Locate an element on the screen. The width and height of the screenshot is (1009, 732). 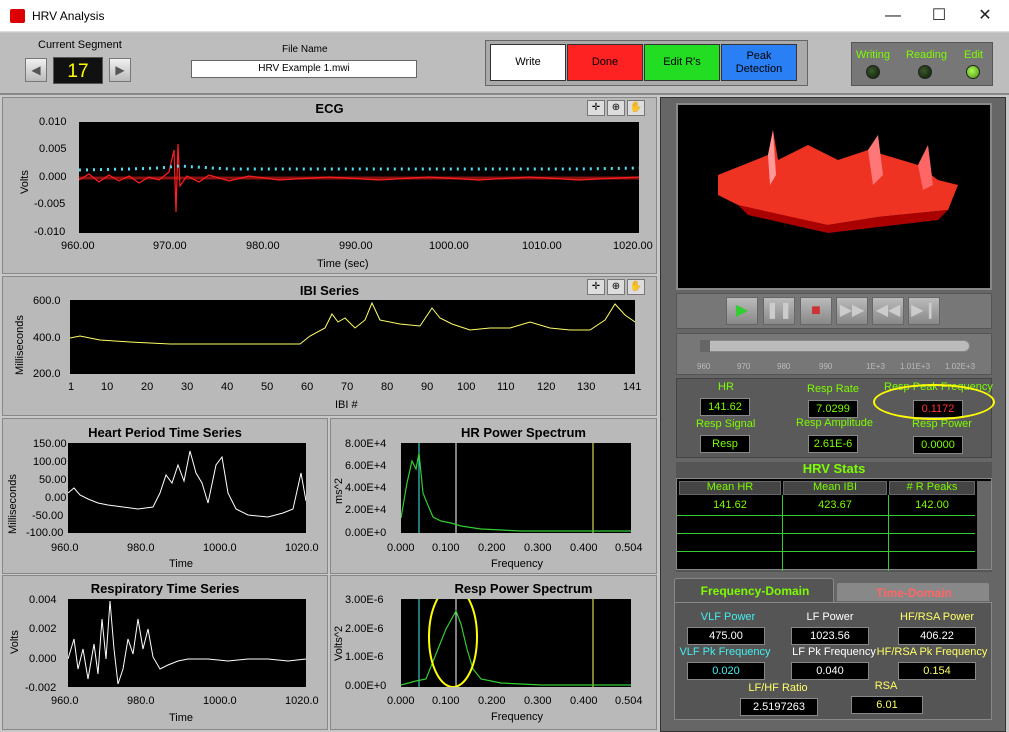
hpts-plot is located at coordinates (187, 488).